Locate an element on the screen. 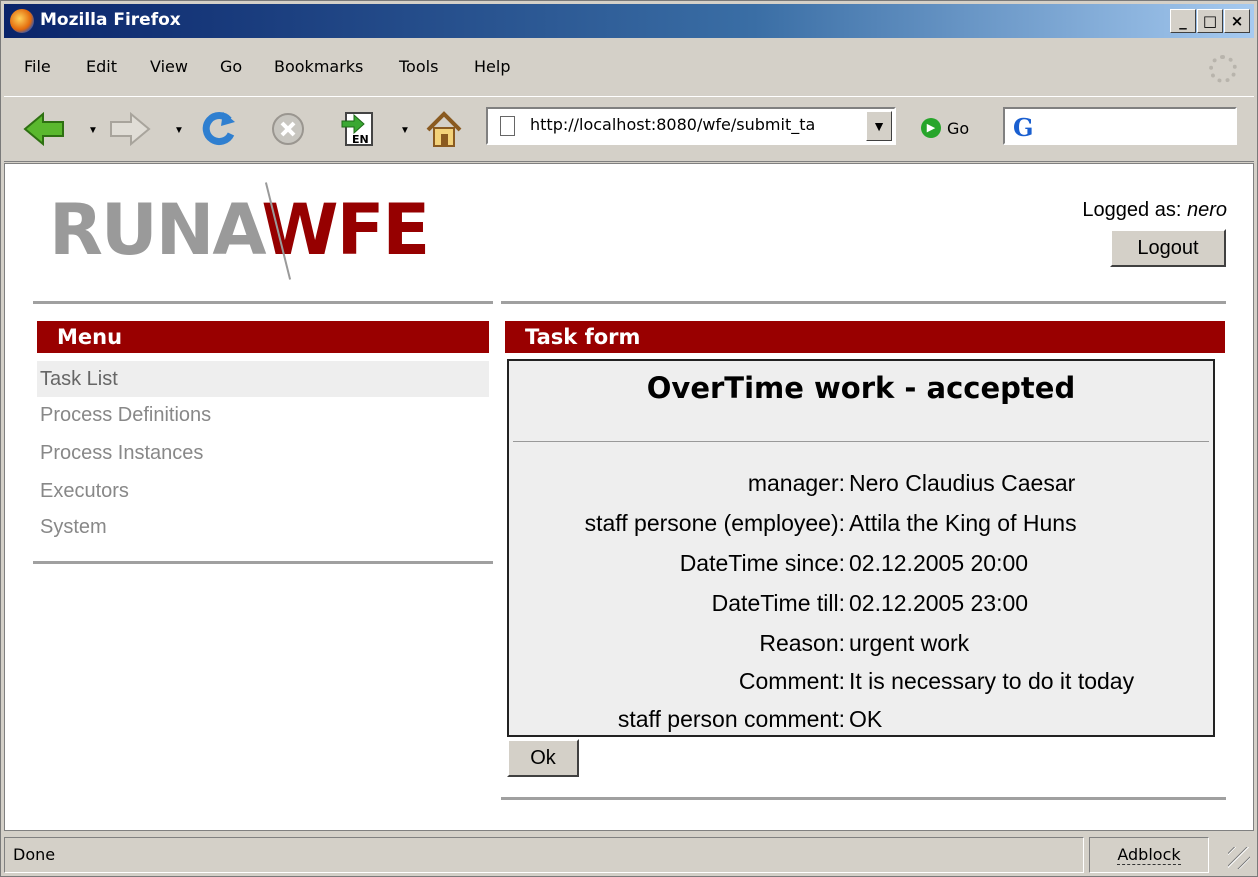 The height and width of the screenshot is (877, 1258). stop-icon is located at coordinates (288, 129).